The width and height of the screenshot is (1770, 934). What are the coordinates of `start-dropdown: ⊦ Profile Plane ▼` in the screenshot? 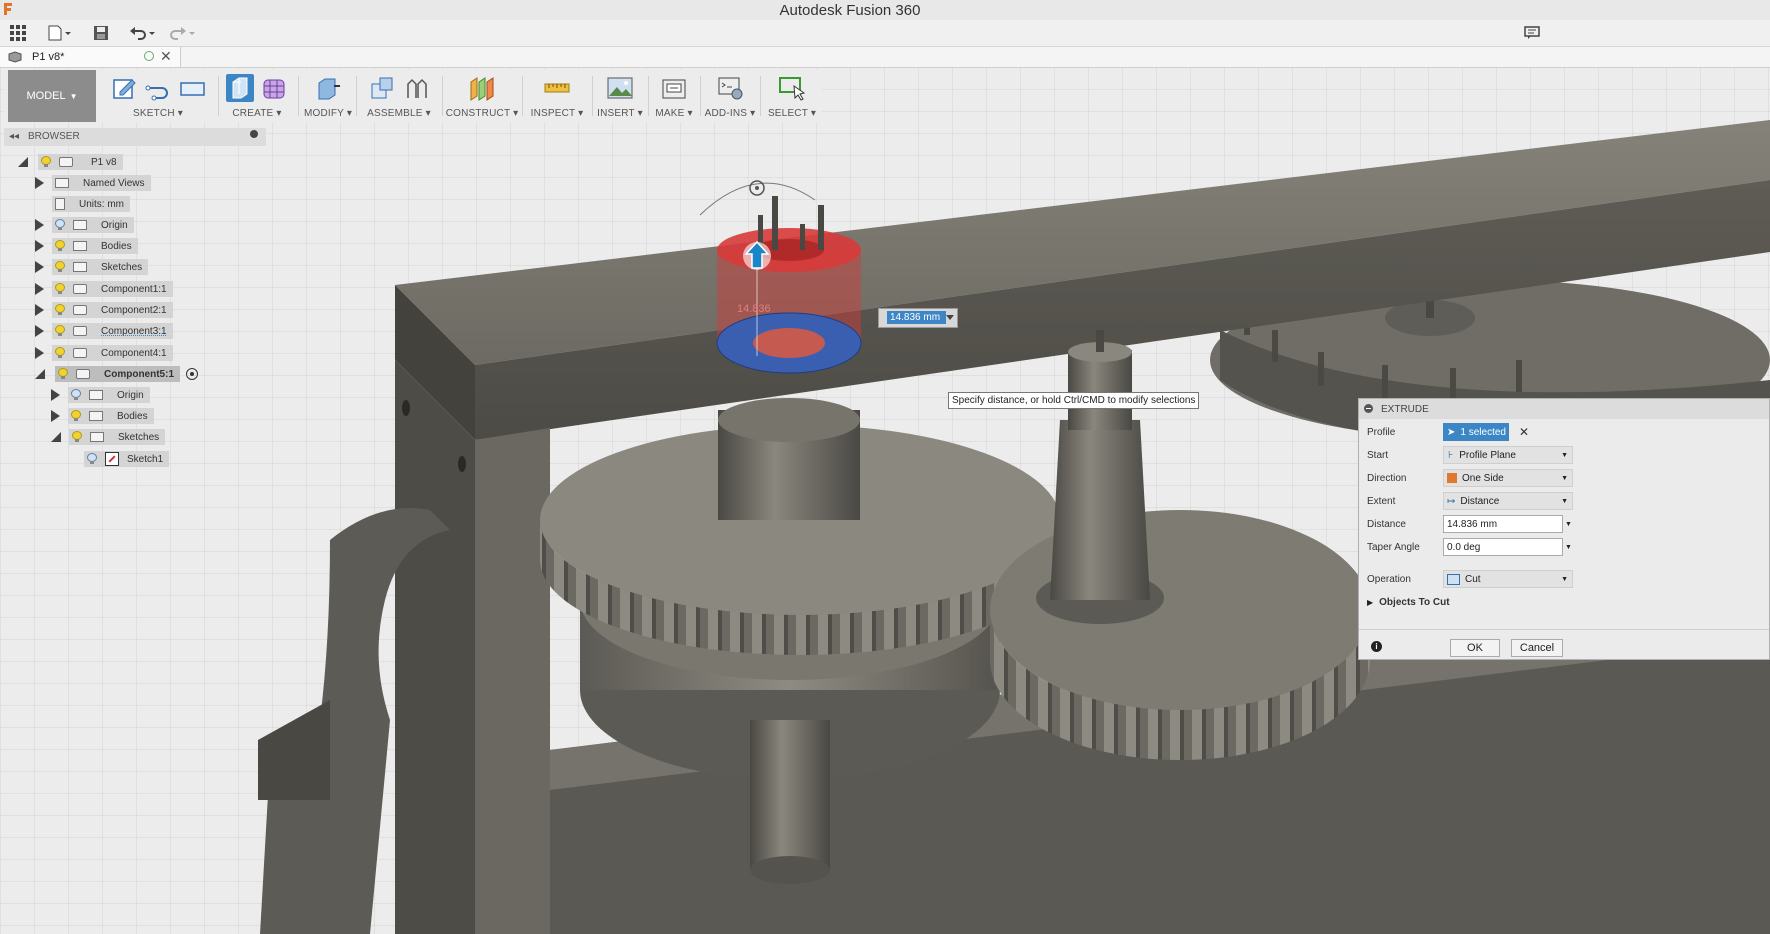 It's located at (1508, 455).